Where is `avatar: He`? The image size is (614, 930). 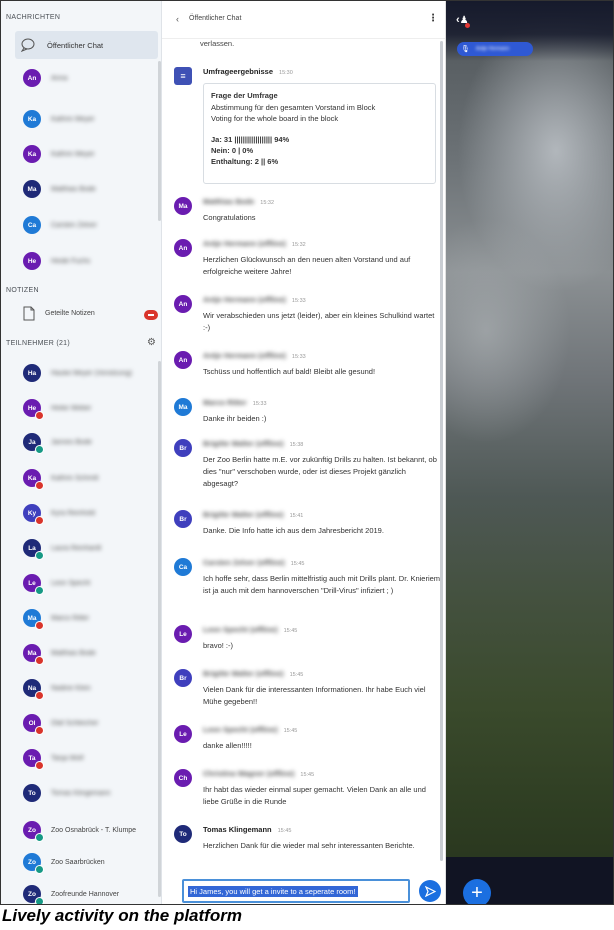 avatar: He is located at coordinates (32, 261).